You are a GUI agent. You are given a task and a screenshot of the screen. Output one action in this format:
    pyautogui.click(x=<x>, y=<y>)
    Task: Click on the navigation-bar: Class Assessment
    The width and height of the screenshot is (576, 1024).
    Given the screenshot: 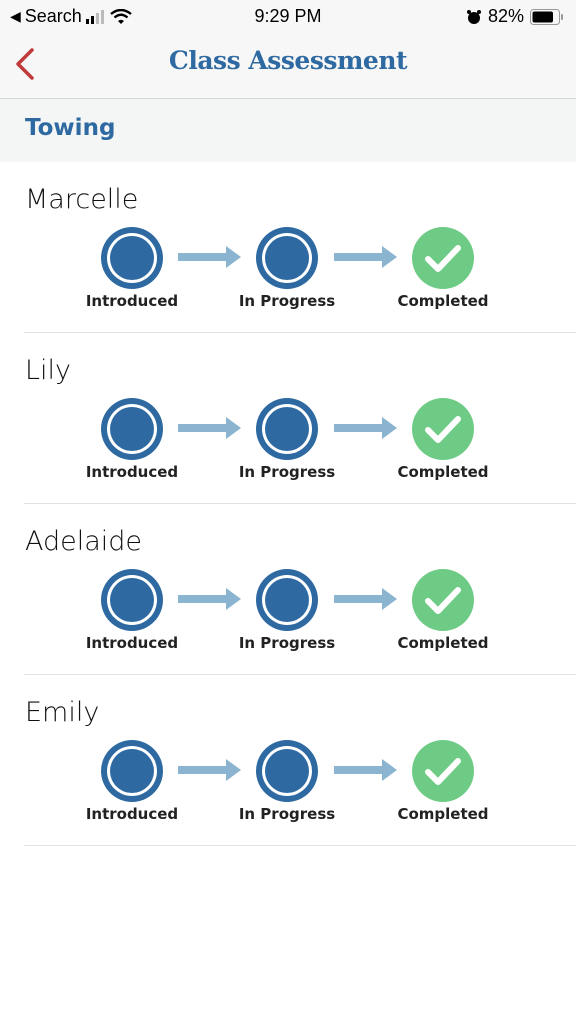 What is the action you would take?
    pyautogui.click(x=288, y=66)
    